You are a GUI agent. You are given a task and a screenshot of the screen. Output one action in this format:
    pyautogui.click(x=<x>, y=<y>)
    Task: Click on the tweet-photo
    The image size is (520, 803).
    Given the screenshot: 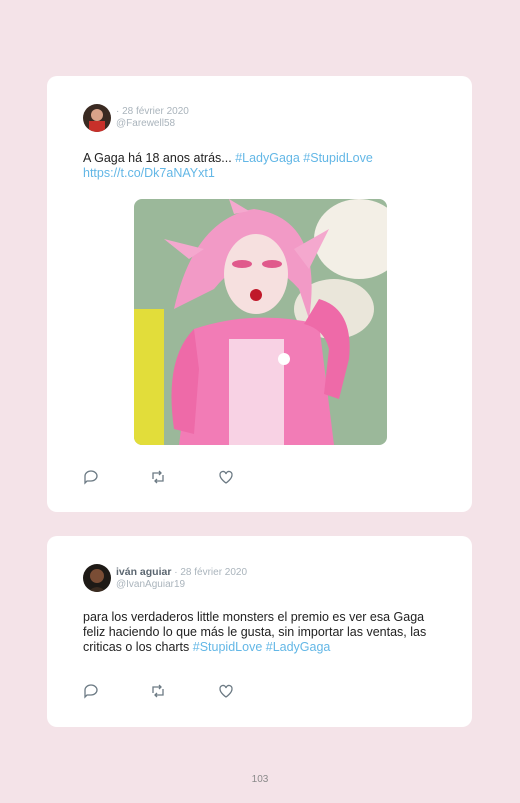 What is the action you would take?
    pyautogui.click(x=260, y=322)
    